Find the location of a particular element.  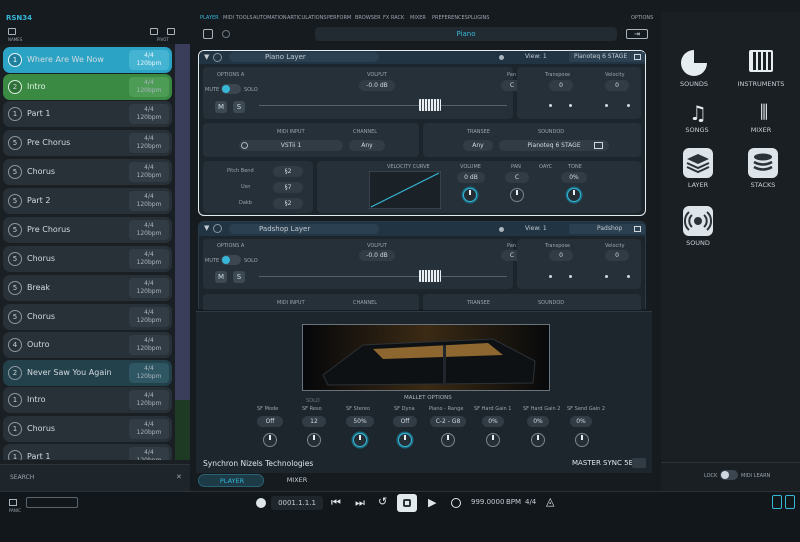

transpose-down is located at coordinates (550, 276).